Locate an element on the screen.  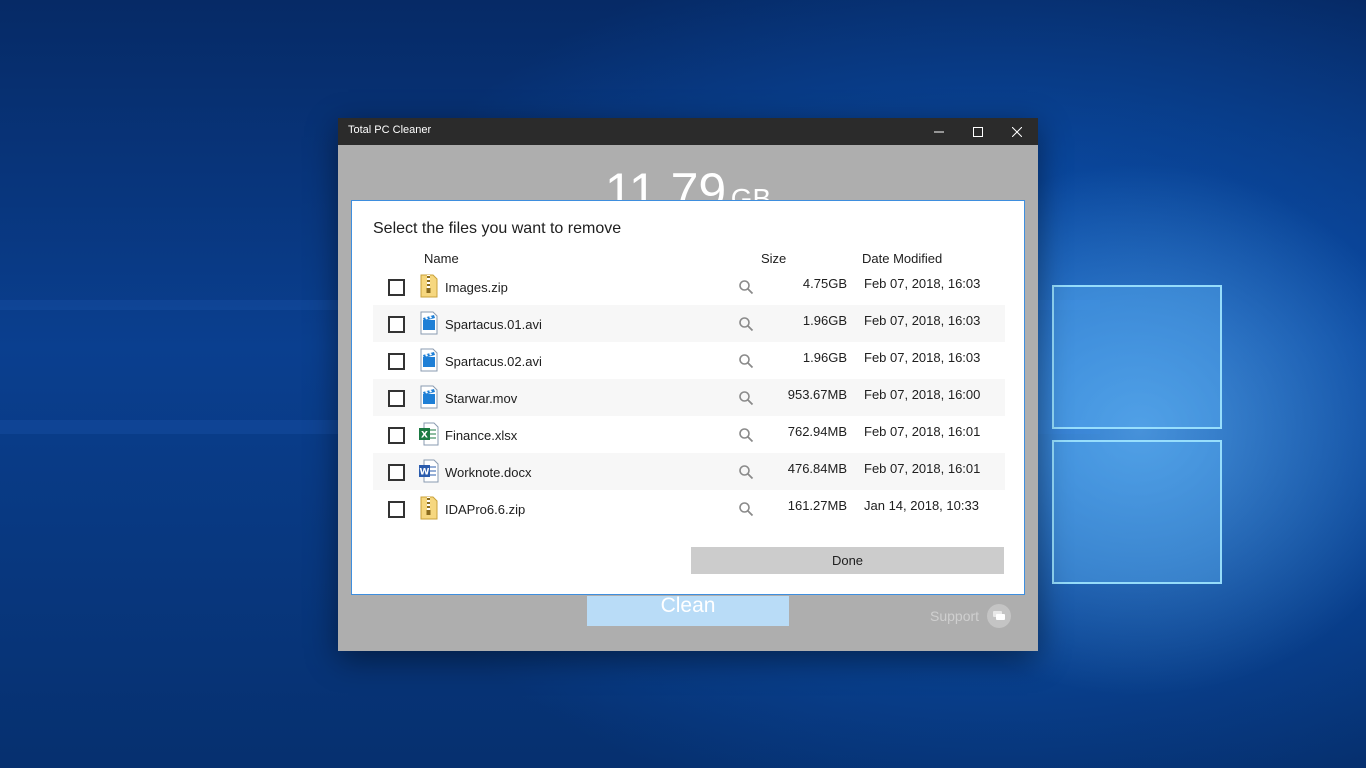
file-name: Spartacus.01.avi is located at coordinates (493, 324).